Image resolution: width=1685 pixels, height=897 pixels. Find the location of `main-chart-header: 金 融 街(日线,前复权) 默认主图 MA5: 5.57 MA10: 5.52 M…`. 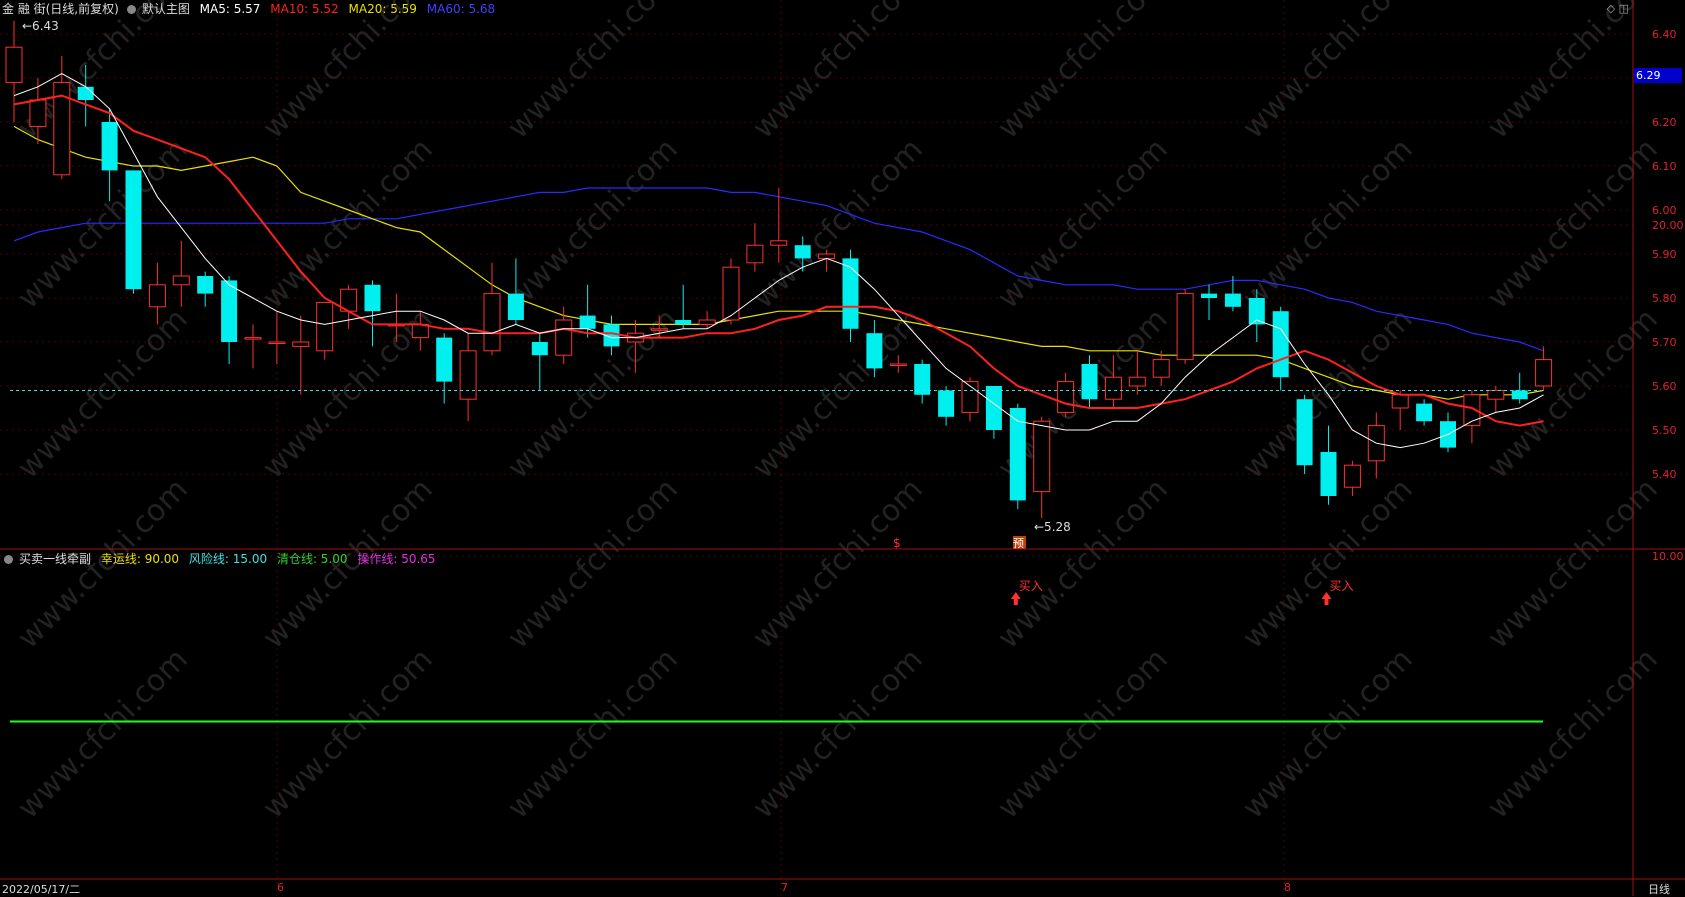

main-chart-header: 金 融 街(日线,前复权) 默认主图 MA5: 5.57 MA10: 5.52 M… is located at coordinates (251, 9).